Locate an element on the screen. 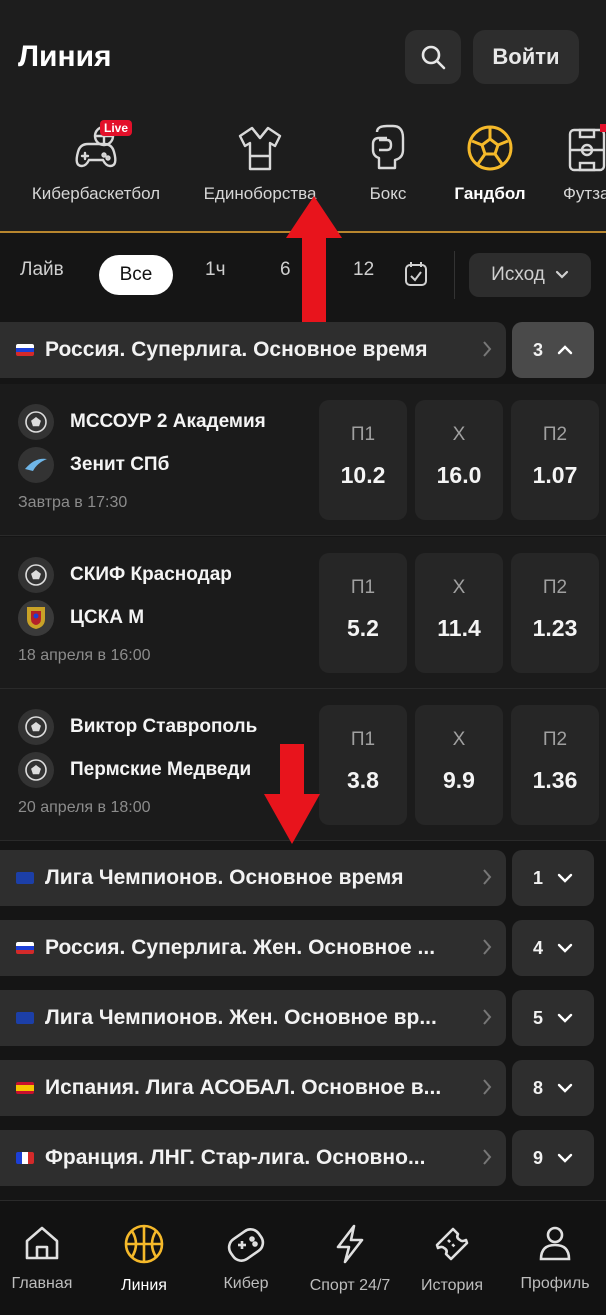 The image size is (606, 1315). league-toggle: 3 is located at coordinates (553, 350).